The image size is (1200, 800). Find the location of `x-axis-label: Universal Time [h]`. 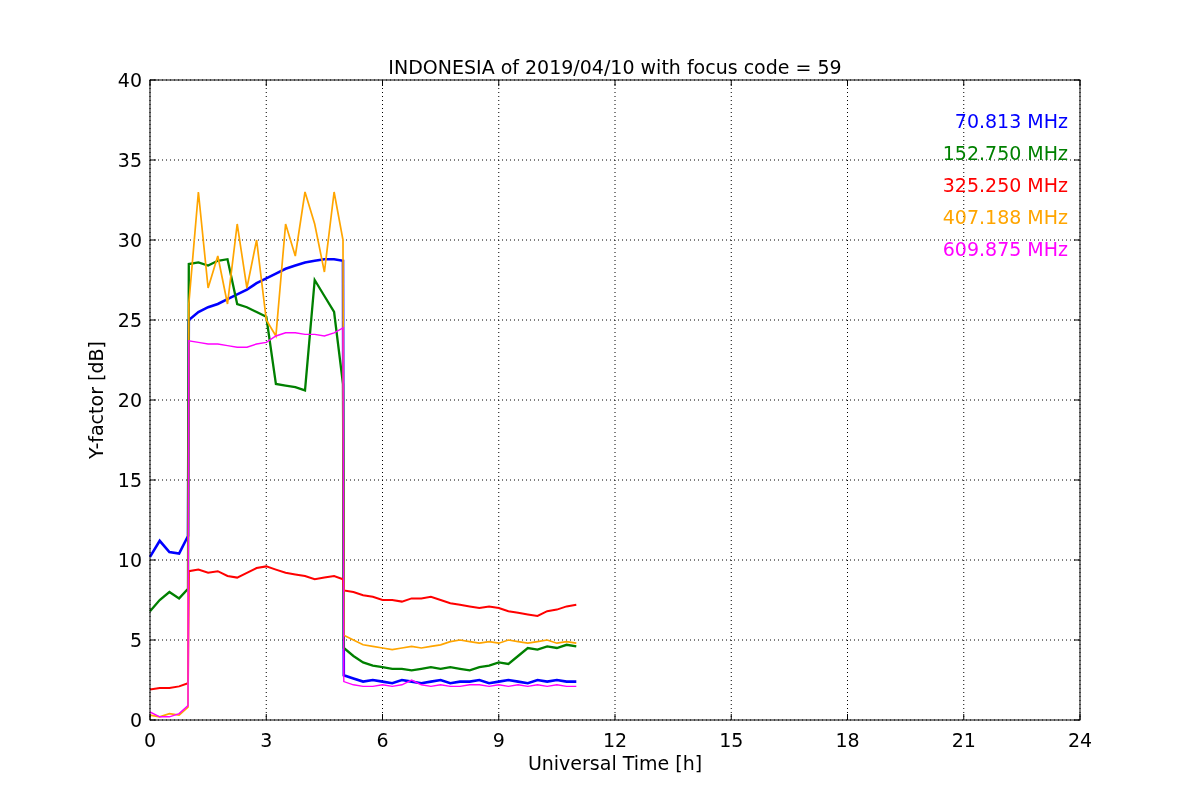

x-axis-label: Universal Time [h] is located at coordinates (615, 763).